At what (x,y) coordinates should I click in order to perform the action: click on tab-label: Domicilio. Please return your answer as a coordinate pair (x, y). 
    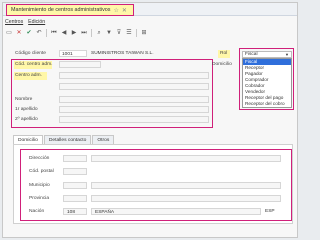
    Looking at the image, I should click on (28, 140).